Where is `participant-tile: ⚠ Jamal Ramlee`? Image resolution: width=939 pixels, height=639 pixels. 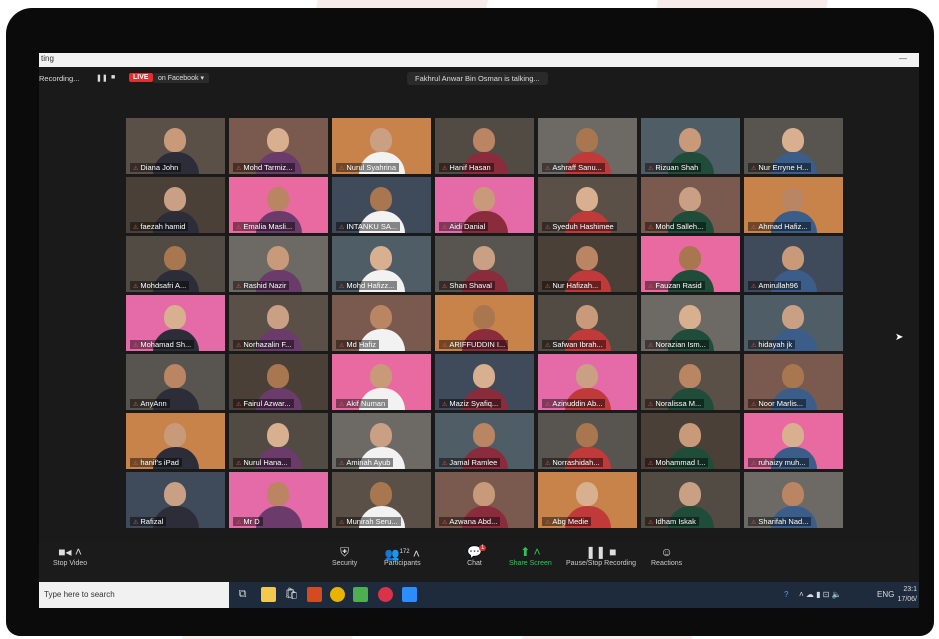 participant-tile: ⚠ Jamal Ramlee is located at coordinates (484, 441).